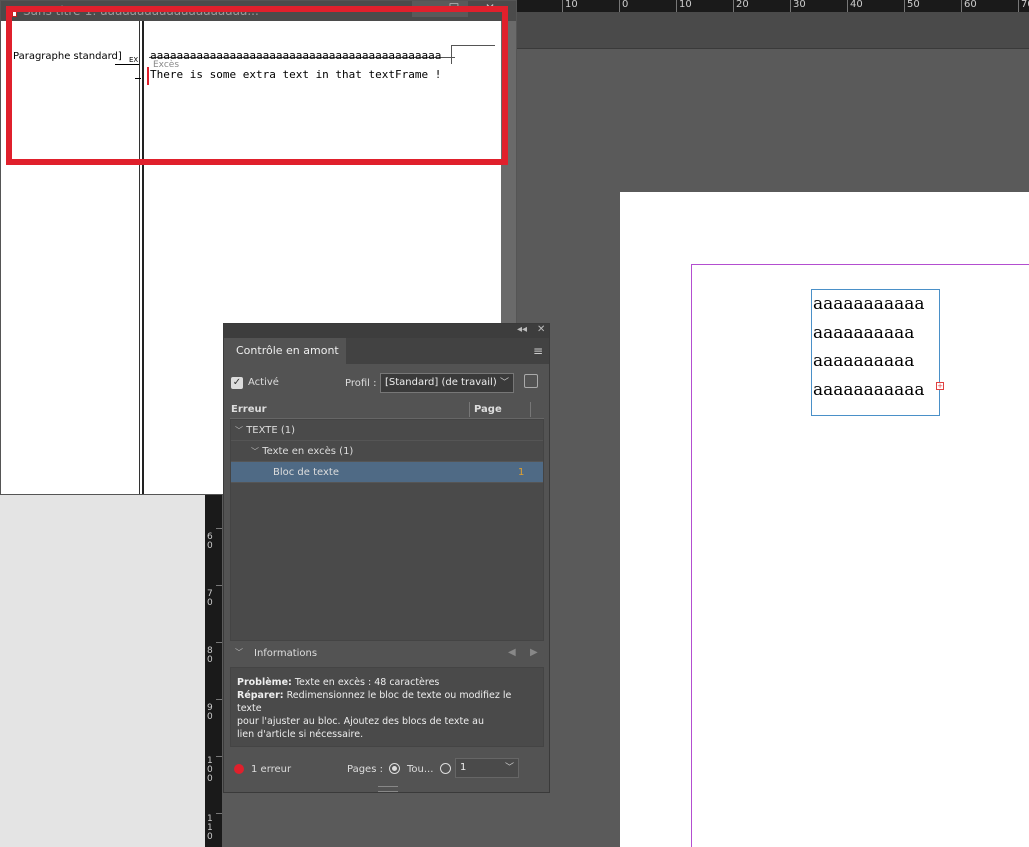  Describe the element at coordinates (388, 789) in the screenshot. I see `resize-grip` at that location.